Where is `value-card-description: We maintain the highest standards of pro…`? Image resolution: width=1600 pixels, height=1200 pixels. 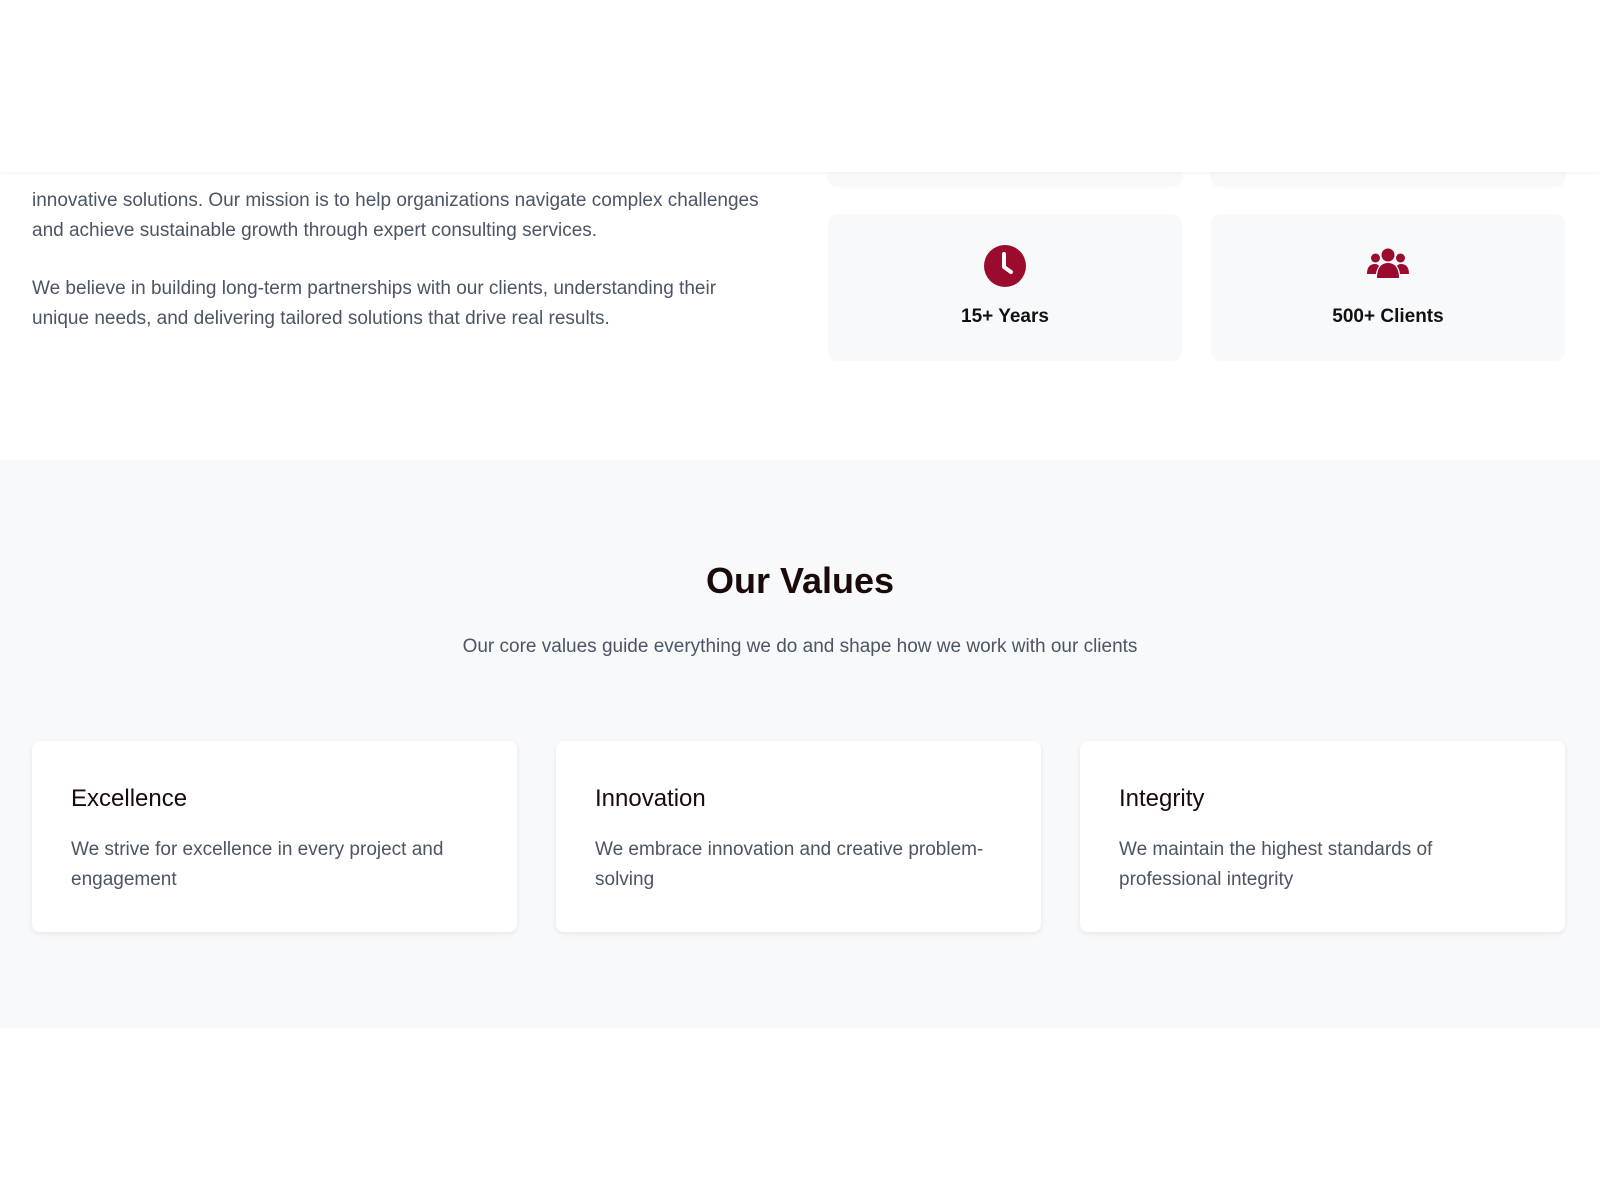
value-card-description: We maintain the highest standards of pro… is located at coordinates (1276, 864).